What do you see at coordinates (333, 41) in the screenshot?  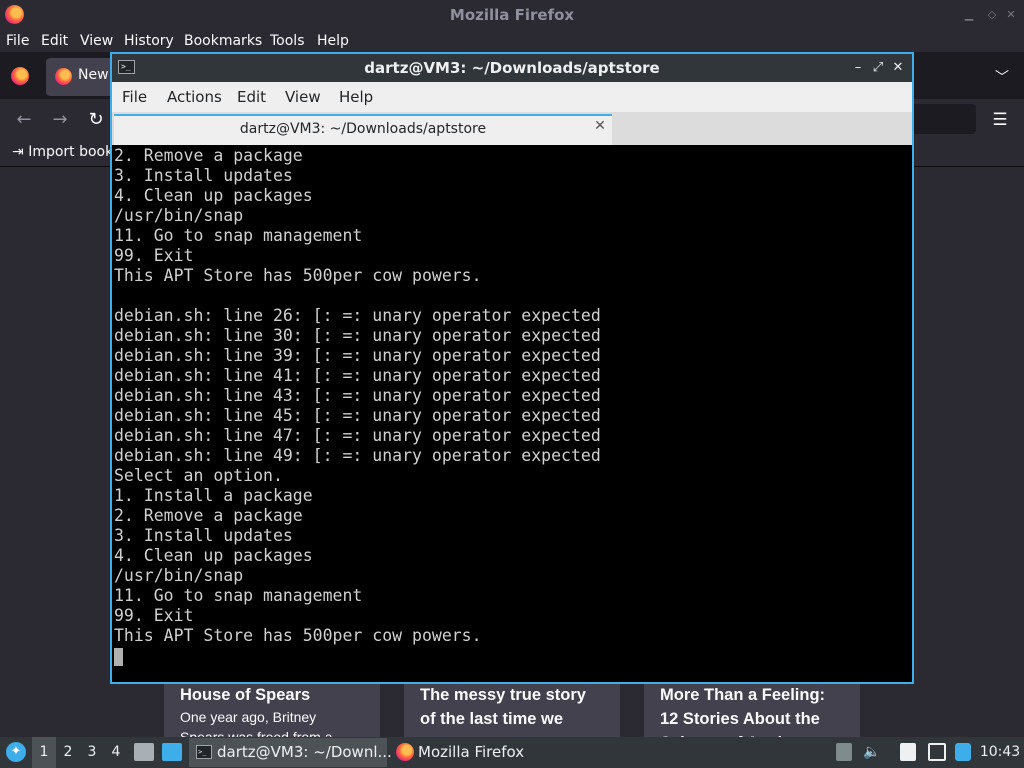 I see `firefox-menu-help: Help` at bounding box center [333, 41].